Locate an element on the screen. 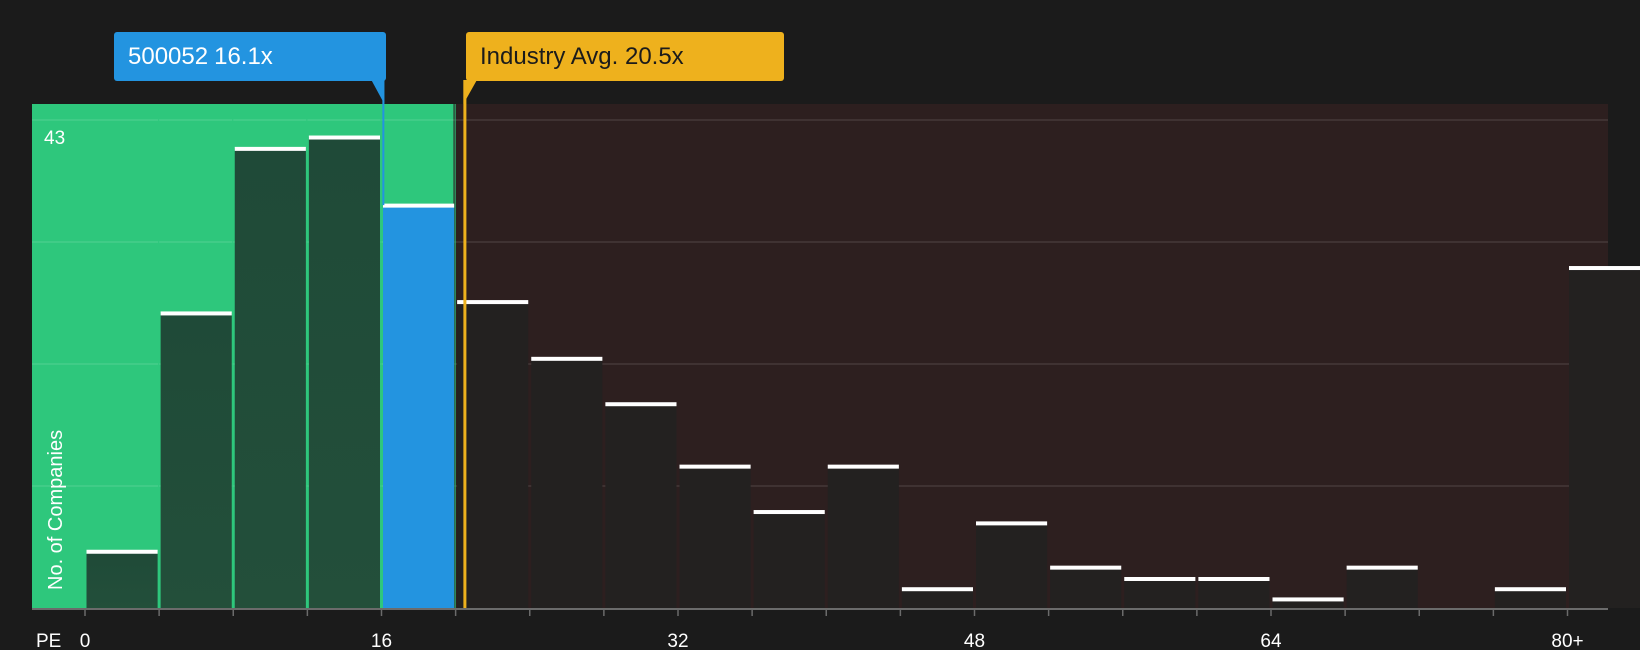 The height and width of the screenshot is (650, 1640). y-axis-label: No. of Companies is located at coordinates (56, 510).